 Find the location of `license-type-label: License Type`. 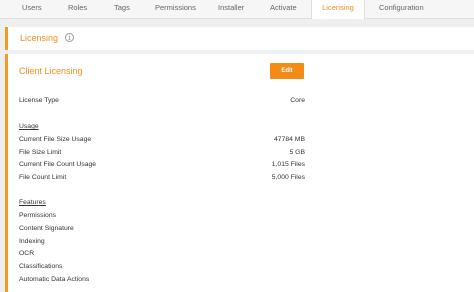

license-type-label: License Type is located at coordinates (39, 100).